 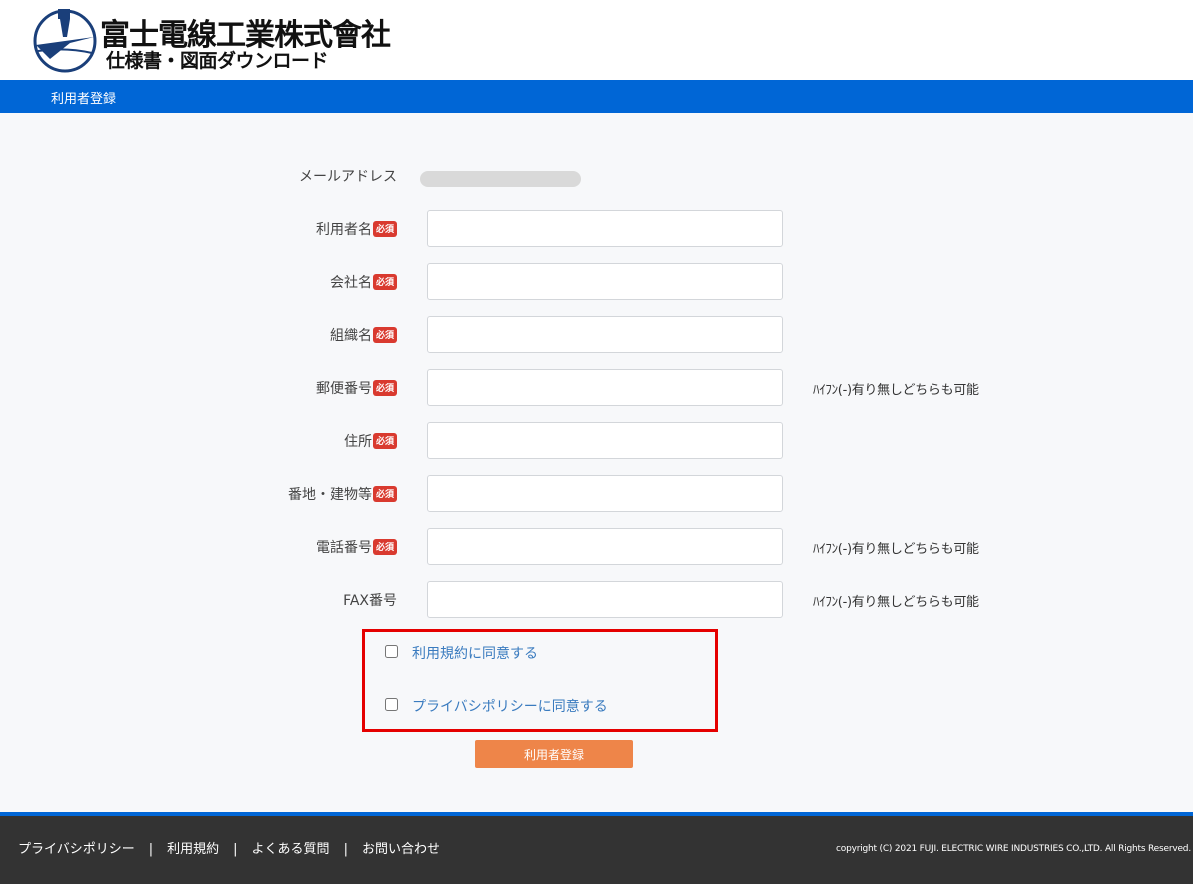 What do you see at coordinates (605, 228) in the screenshot?
I see `user-name-input` at bounding box center [605, 228].